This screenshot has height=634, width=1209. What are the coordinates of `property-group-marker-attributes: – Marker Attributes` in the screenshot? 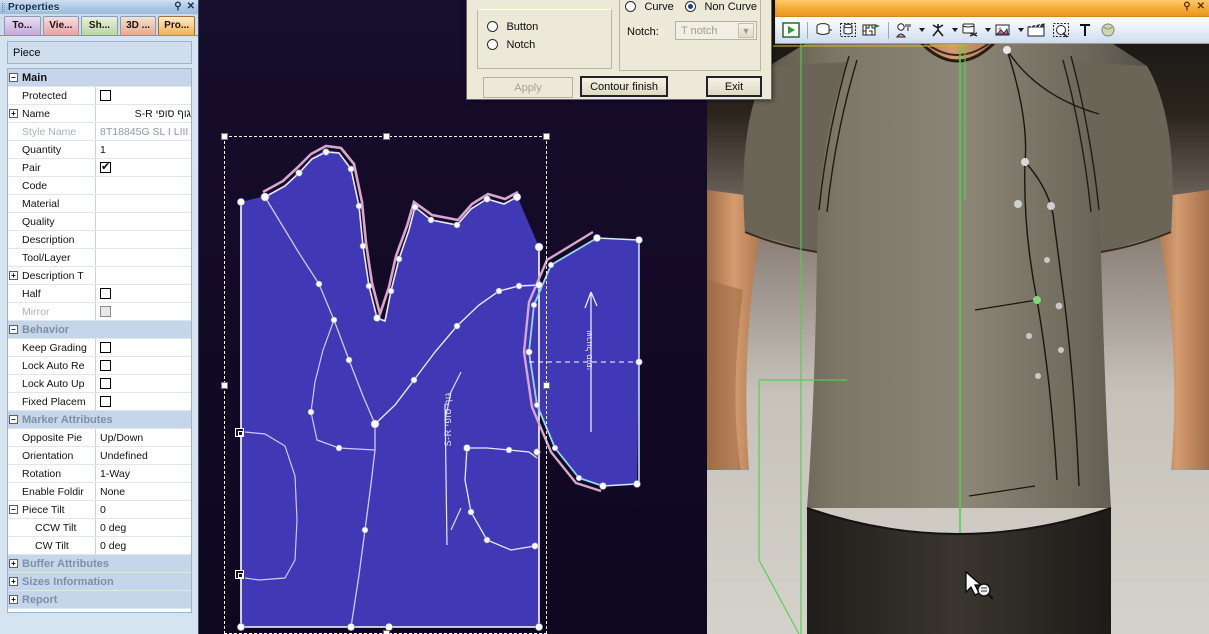 It's located at (99, 420).